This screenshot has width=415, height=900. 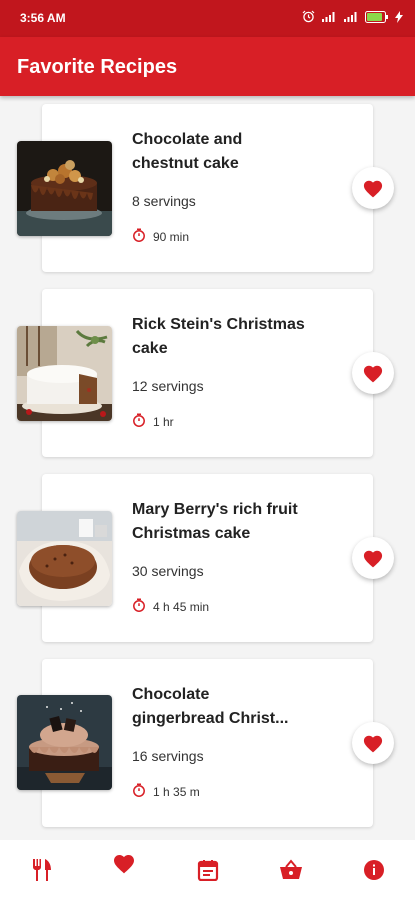 I want to click on recipe-servings: 12 servings, so click(x=168, y=386).